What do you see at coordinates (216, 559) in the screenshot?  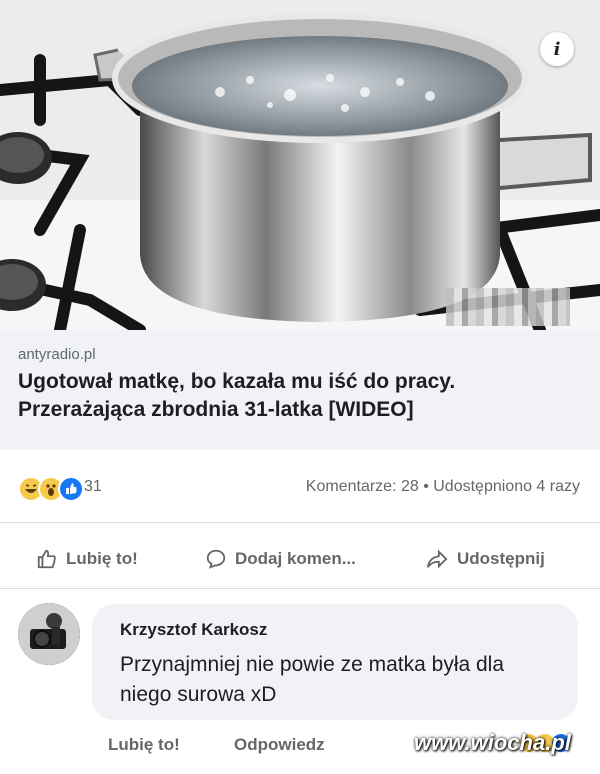 I see `comment-icon` at bounding box center [216, 559].